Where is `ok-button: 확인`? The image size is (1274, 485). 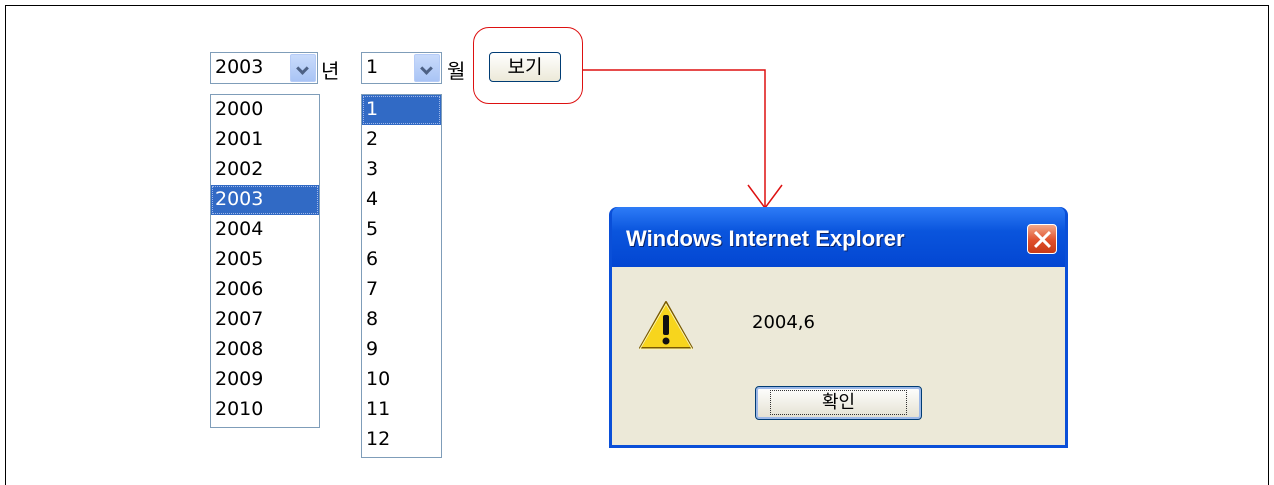 ok-button: 확인 is located at coordinates (838, 403).